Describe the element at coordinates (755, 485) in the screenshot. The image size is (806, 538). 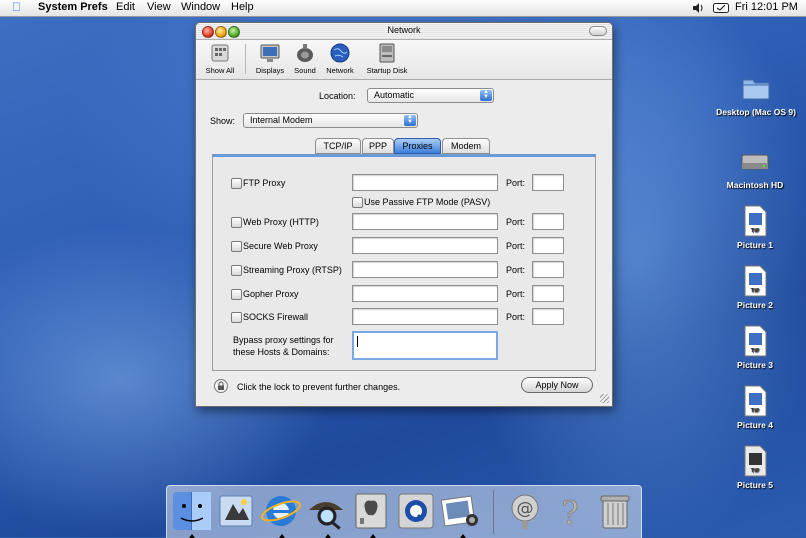
I see `desktop-icon-label: Picture 5` at that location.